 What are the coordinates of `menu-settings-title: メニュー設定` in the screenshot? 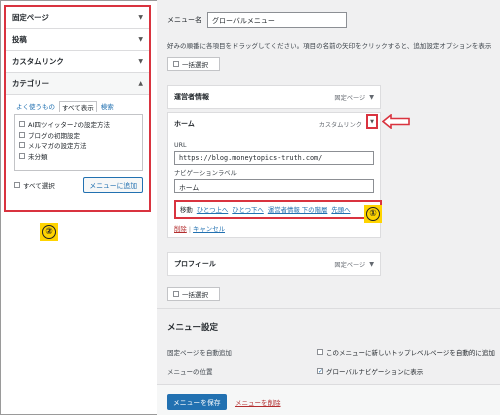 It's located at (193, 328).